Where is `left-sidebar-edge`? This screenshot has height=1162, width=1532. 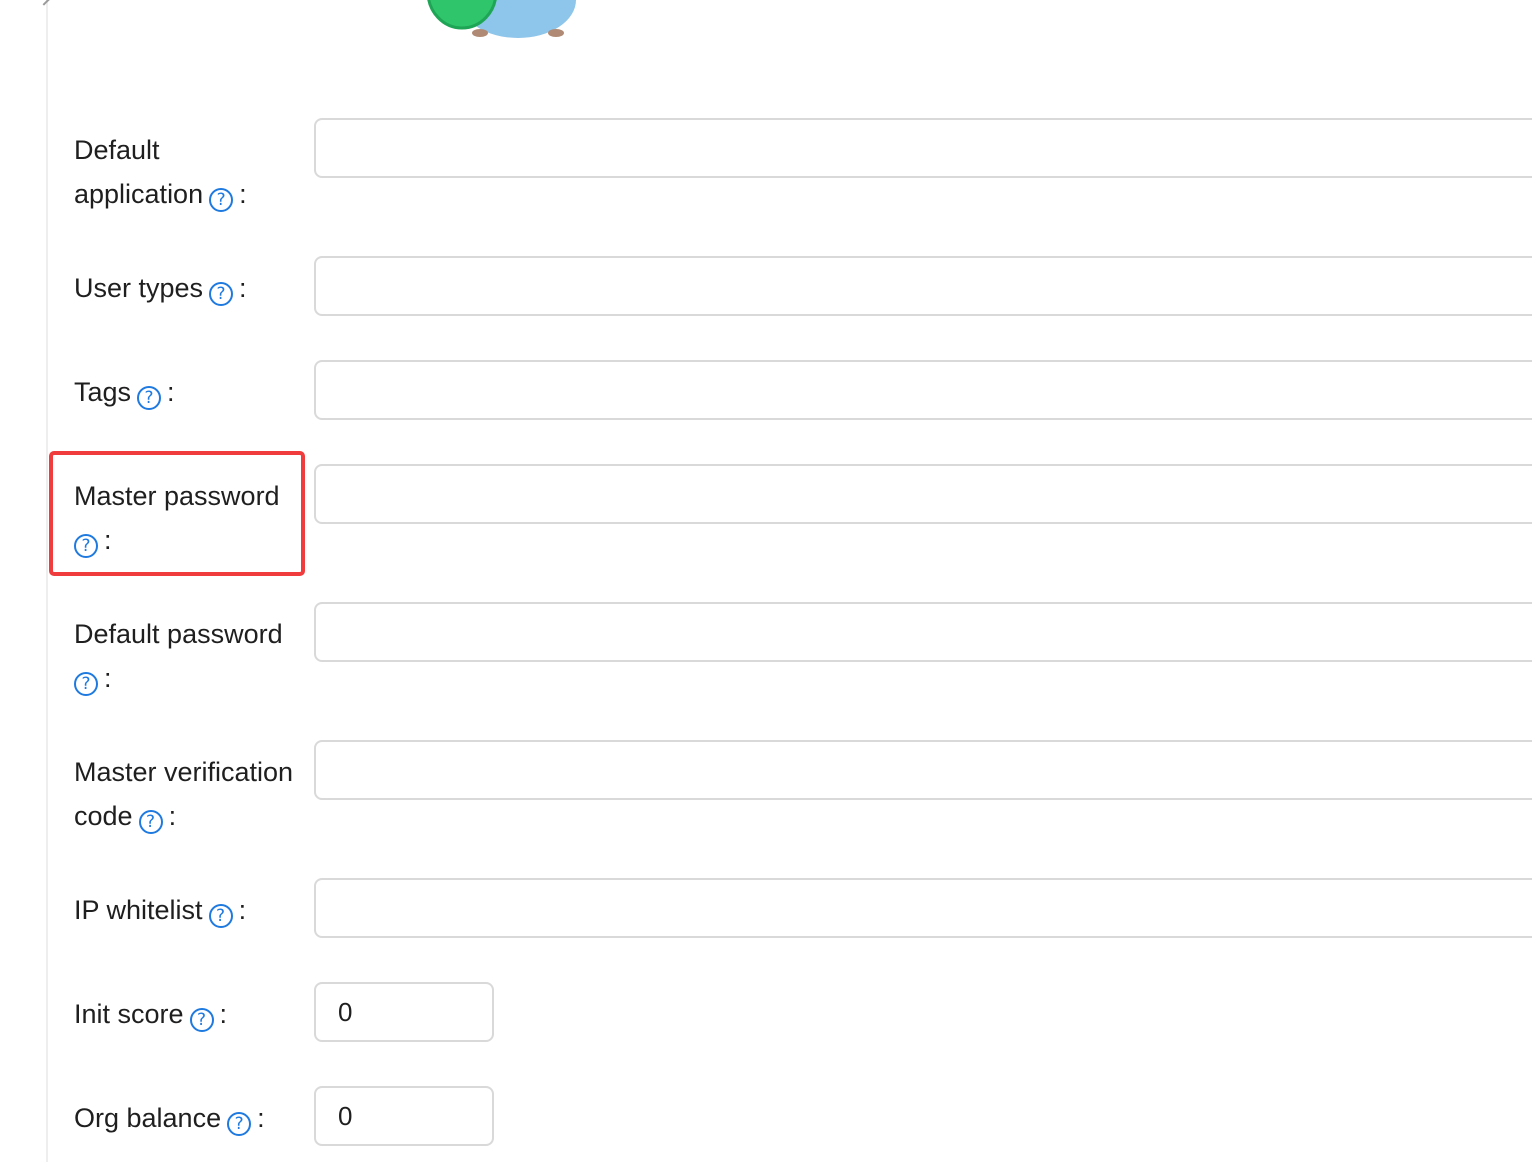
left-sidebar-edge is located at coordinates (25, 581).